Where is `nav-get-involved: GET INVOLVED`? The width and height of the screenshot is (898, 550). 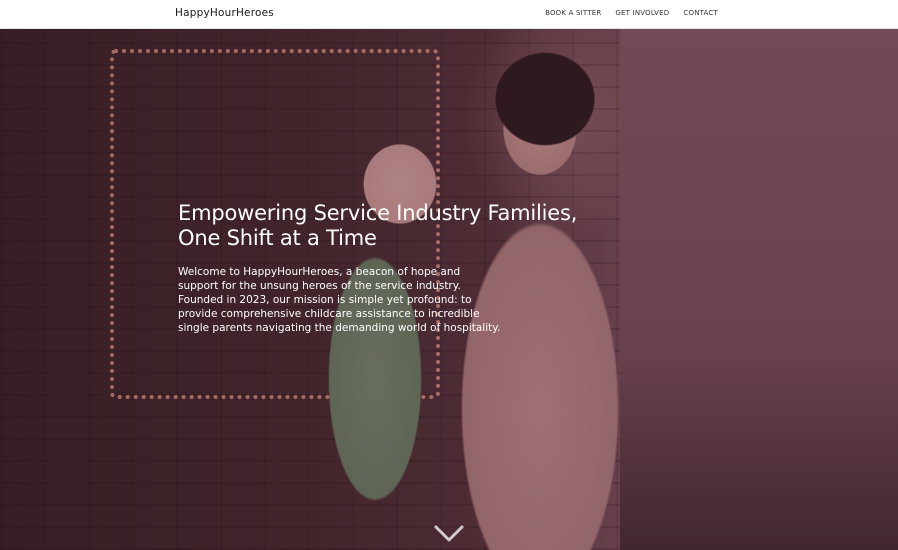
nav-get-involved: GET INVOLVED is located at coordinates (642, 13).